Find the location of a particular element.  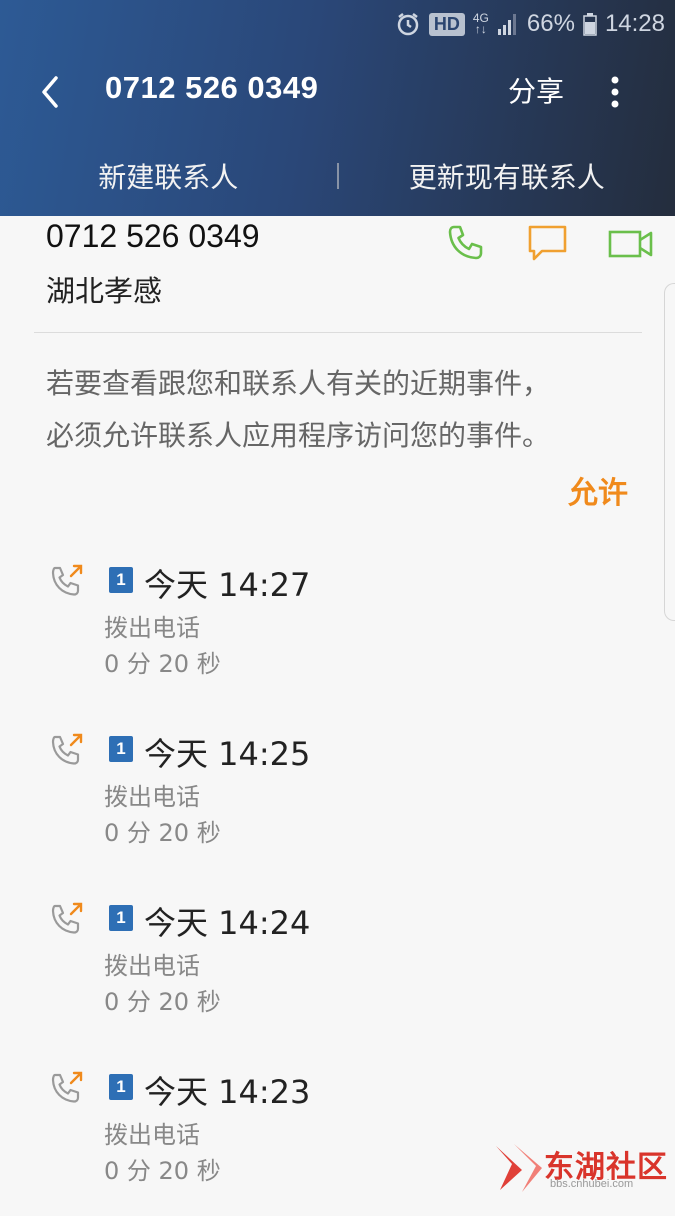

call-log-item: 1 今天 14:27 拨出电话 0 分 20 秒 is located at coordinates (337, 624).